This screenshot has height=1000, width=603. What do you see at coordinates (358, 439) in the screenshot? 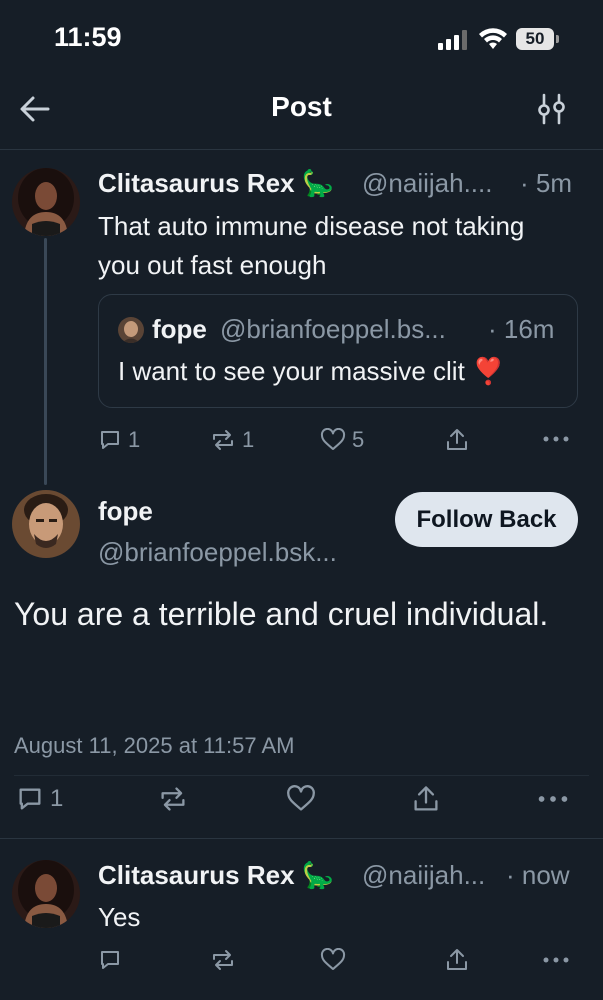
I see `like-count: 5` at bounding box center [358, 439].